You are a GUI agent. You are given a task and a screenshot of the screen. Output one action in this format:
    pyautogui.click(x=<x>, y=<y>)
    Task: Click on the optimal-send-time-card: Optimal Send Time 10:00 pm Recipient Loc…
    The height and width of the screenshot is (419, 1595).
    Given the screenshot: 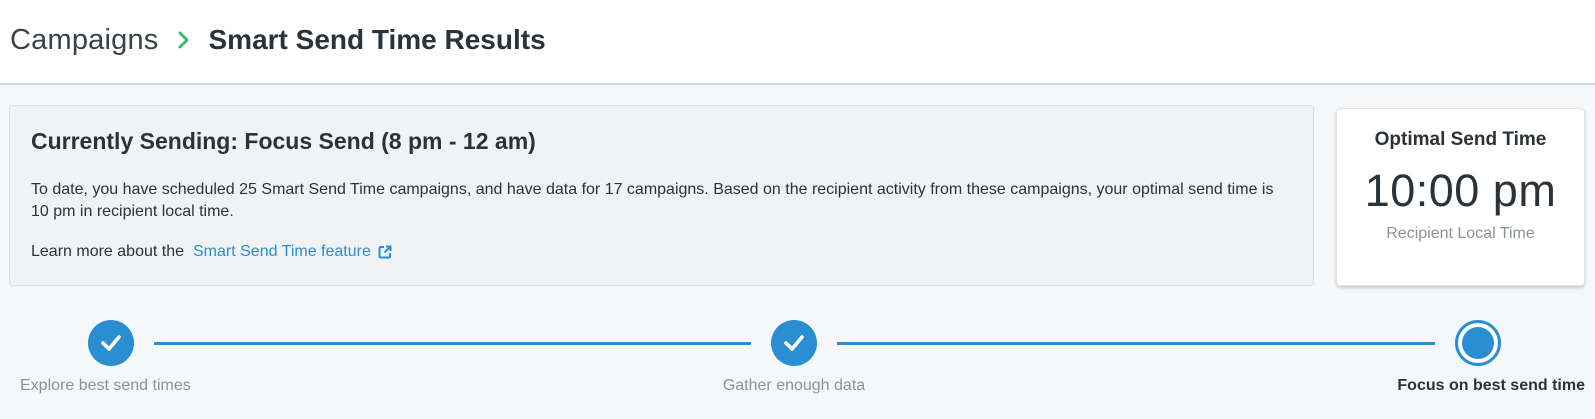 What is the action you would take?
    pyautogui.click(x=1460, y=197)
    